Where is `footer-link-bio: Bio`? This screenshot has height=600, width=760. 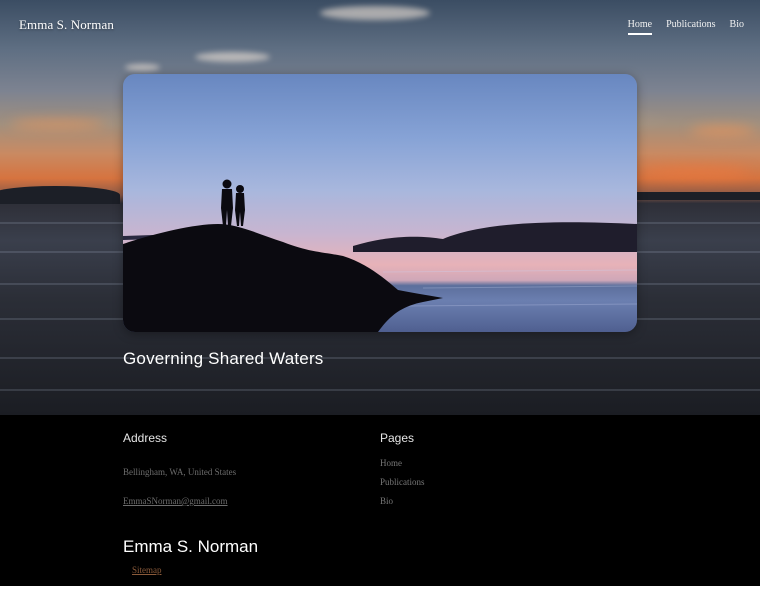
footer-link-bio: Bio is located at coordinates (386, 501).